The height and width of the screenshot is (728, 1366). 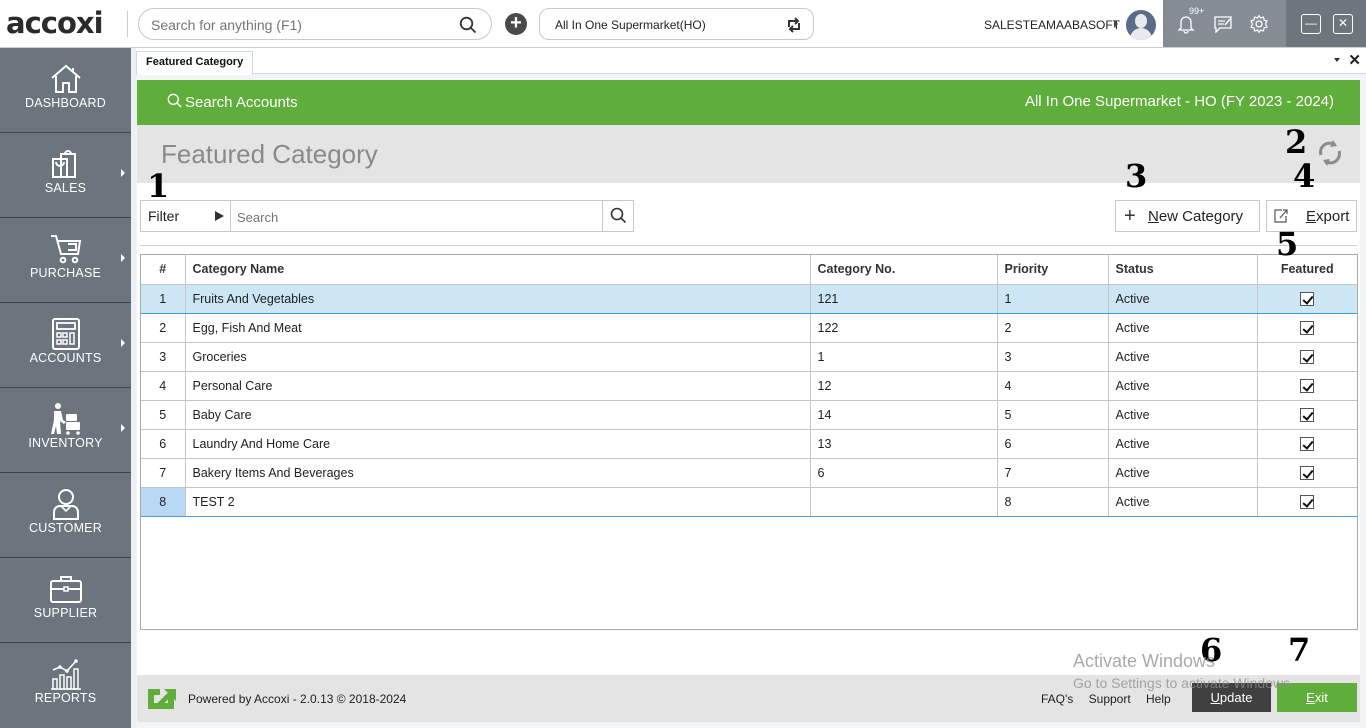 What do you see at coordinates (65, 515) in the screenshot?
I see `sidebar-item-customer: CUSTOMER` at bounding box center [65, 515].